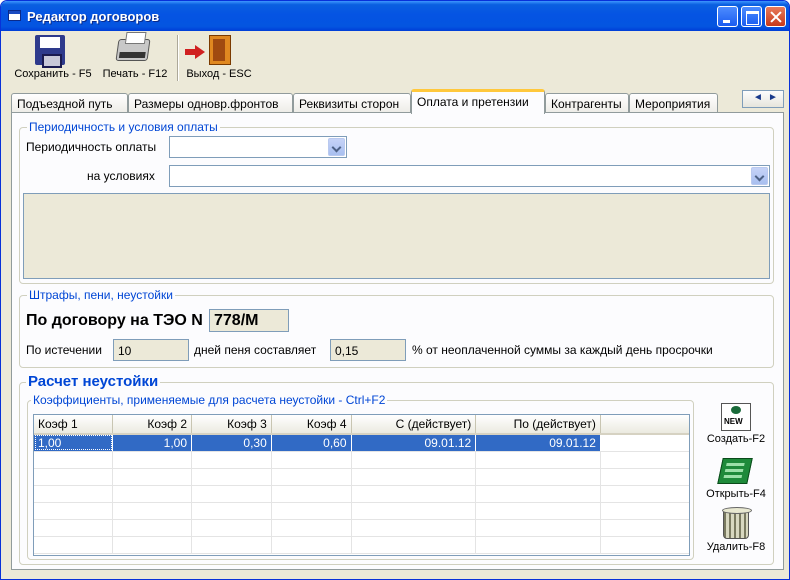  Describe the element at coordinates (311, 443) in the screenshot. I see `table-cell: 0,60` at that location.